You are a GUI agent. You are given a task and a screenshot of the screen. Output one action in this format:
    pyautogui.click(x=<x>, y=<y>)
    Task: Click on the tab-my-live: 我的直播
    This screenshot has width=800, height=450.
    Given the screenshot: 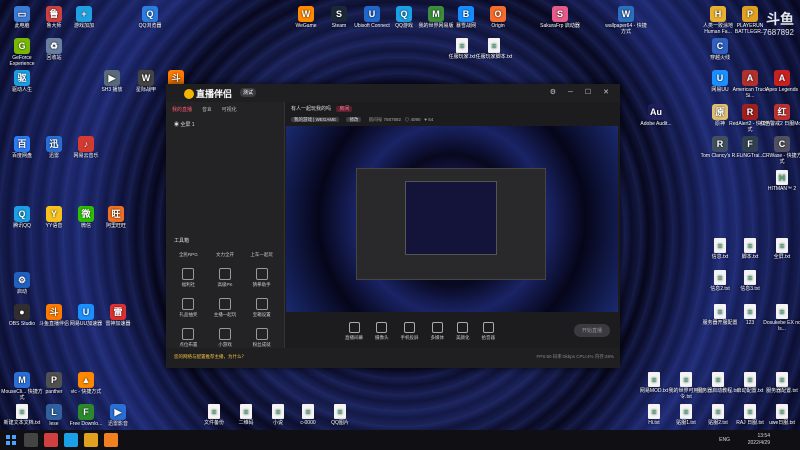 What is the action you would take?
    pyautogui.click(x=182, y=109)
    